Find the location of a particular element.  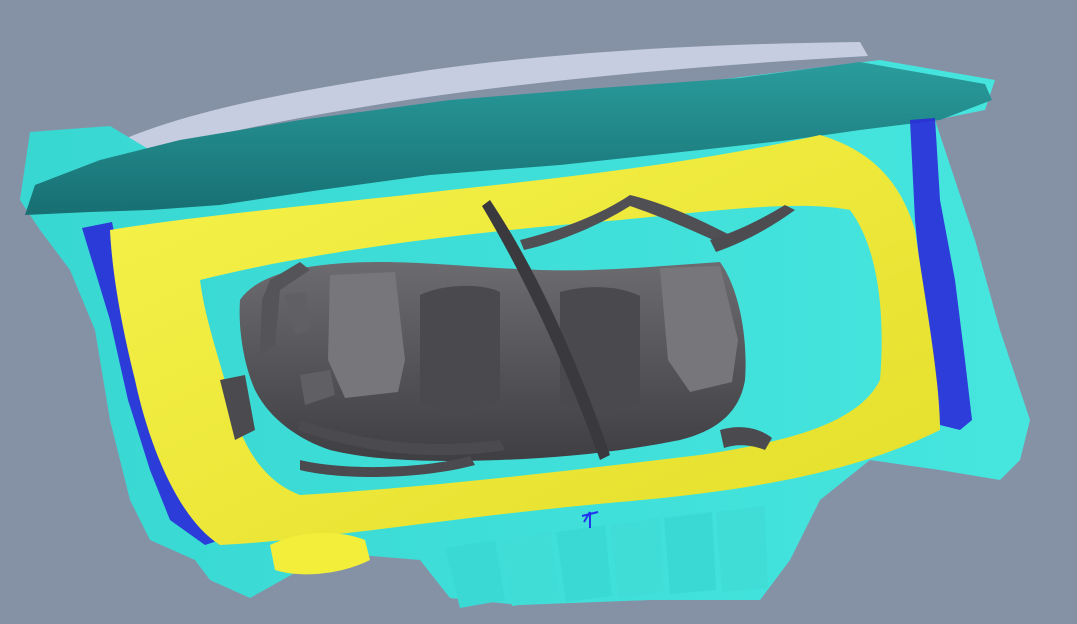

engine-bay-surround is located at coordinates (320, 554).